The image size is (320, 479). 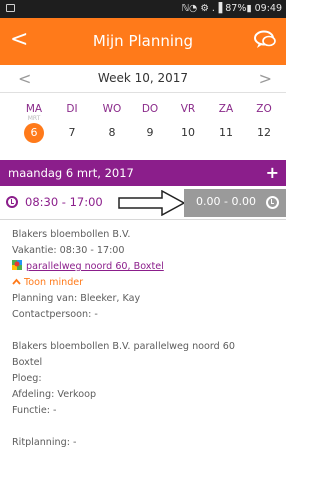 What do you see at coordinates (34, 109) in the screenshot?
I see `day-name: MA` at bounding box center [34, 109].